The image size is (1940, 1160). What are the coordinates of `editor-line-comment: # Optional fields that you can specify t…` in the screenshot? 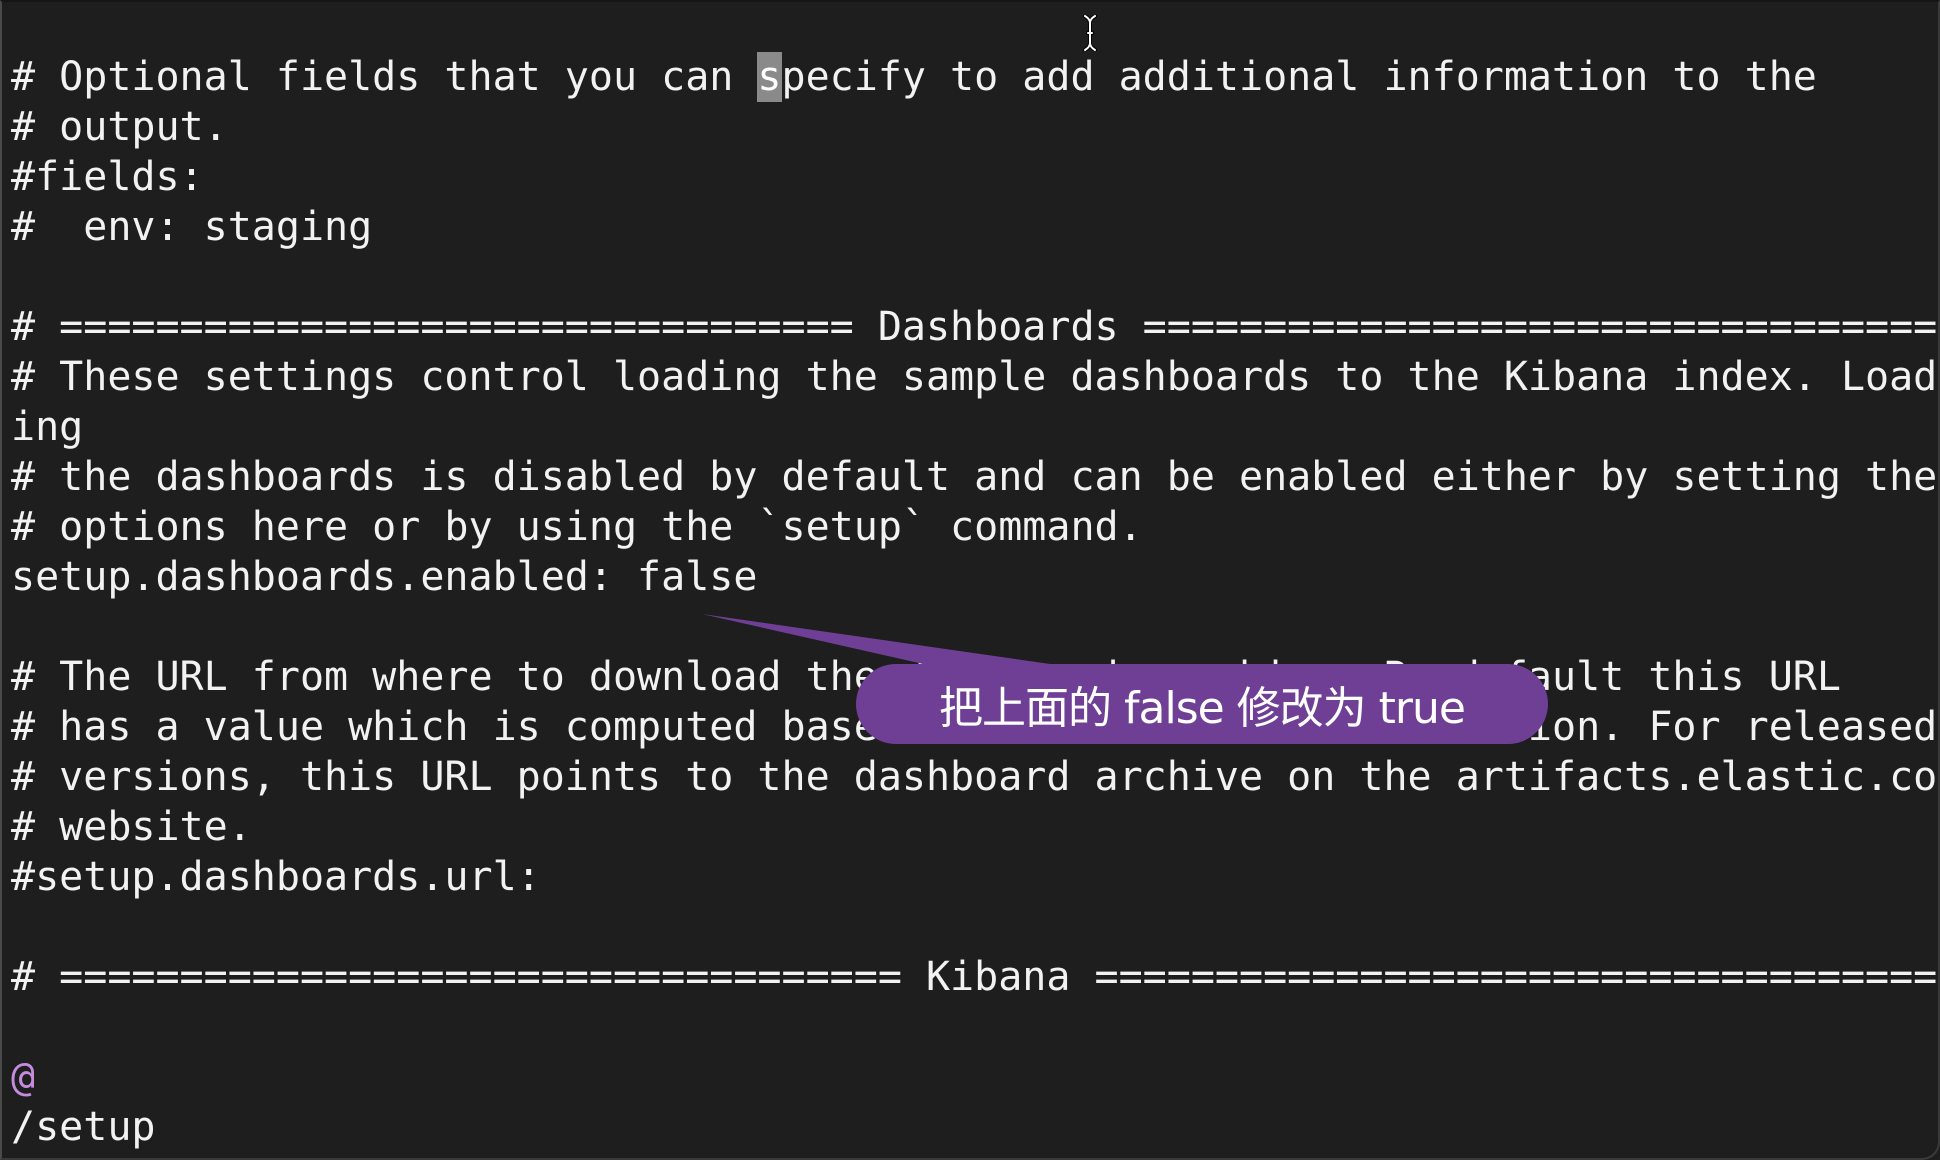 It's located at (974, 77).